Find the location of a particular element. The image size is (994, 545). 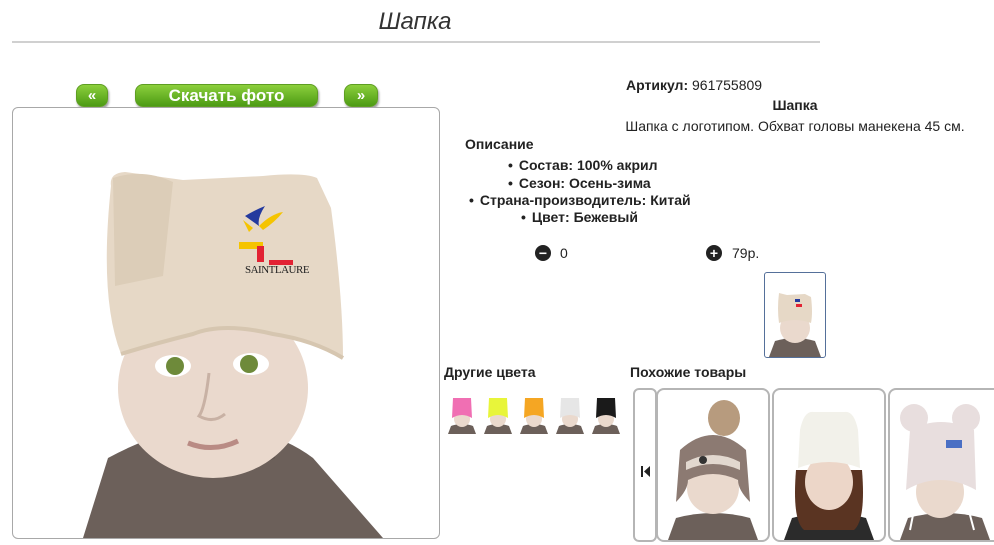

article-line: Артикул: 961755809 is located at coordinates (796, 85).